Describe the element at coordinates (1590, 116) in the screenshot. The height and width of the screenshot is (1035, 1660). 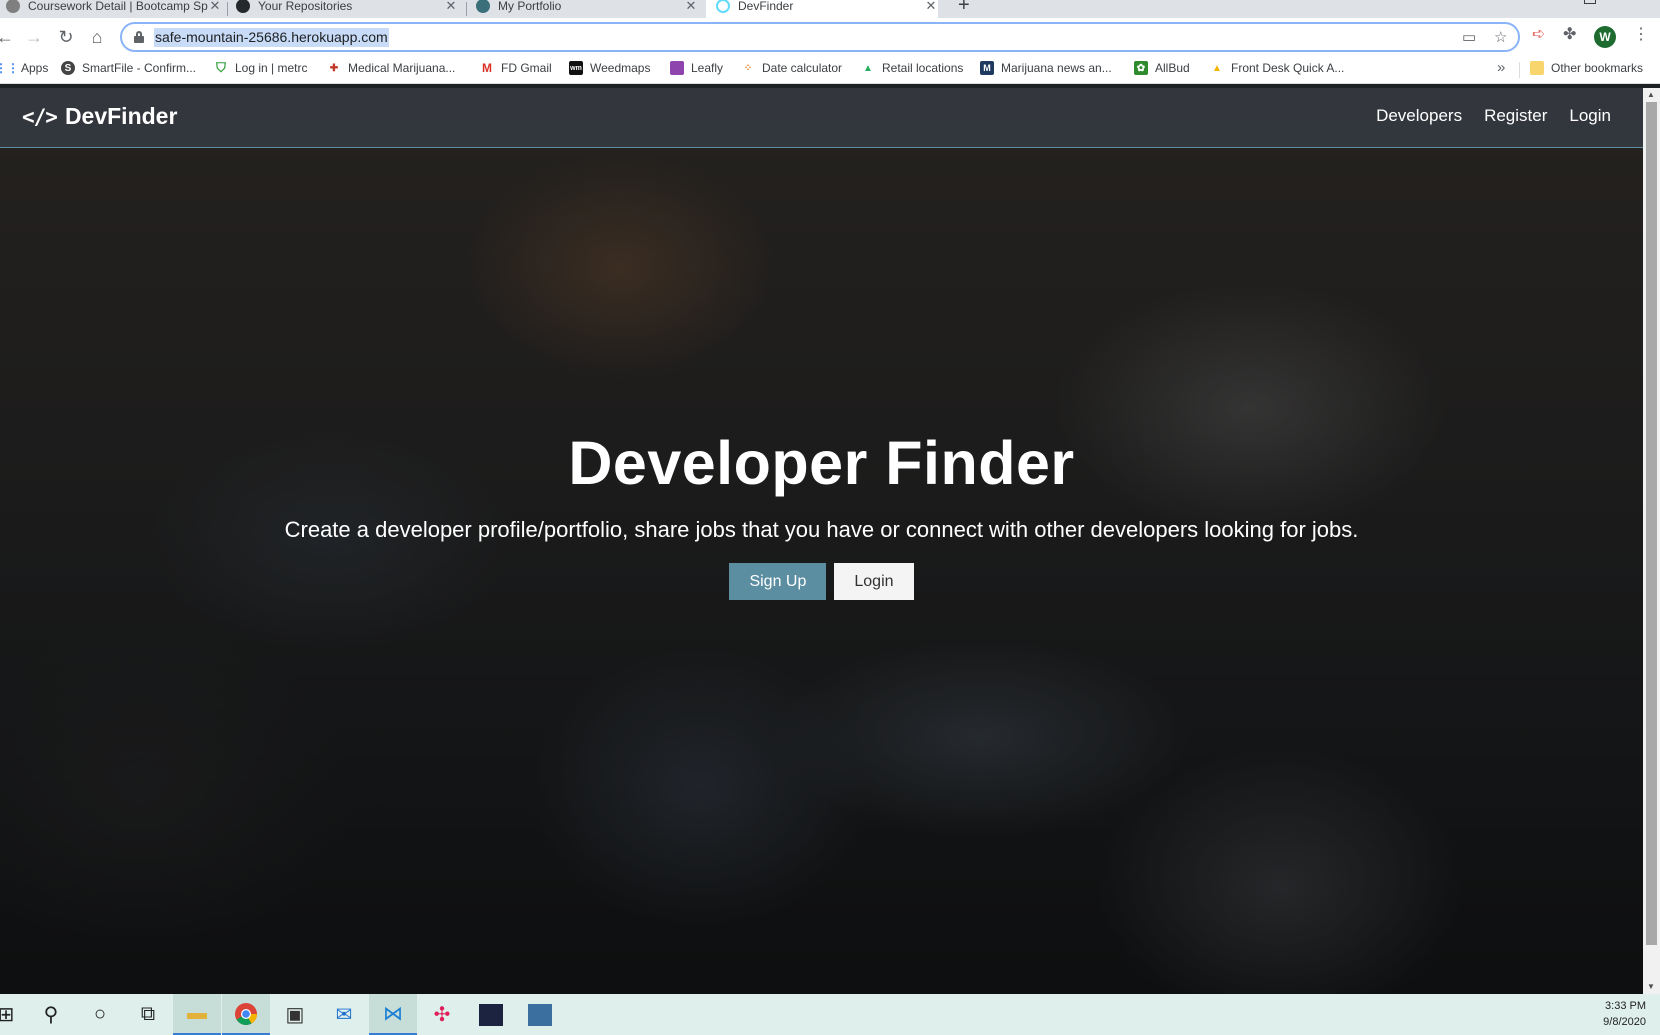
I see `nav-login-link: Login` at that location.